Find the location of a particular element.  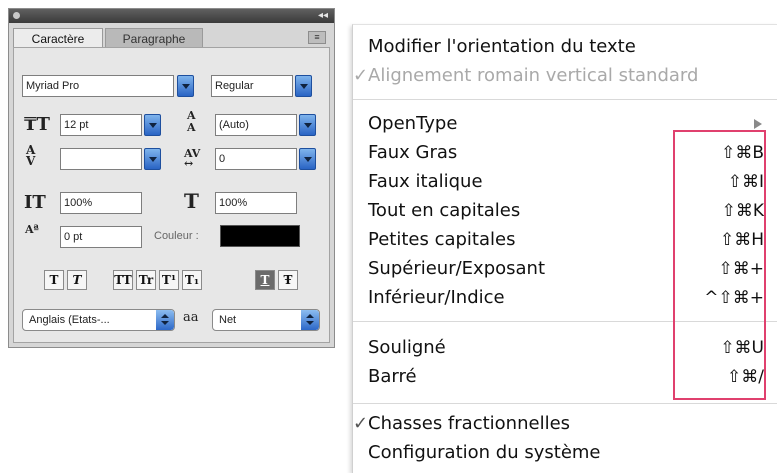

underline-button: T is located at coordinates (265, 280).